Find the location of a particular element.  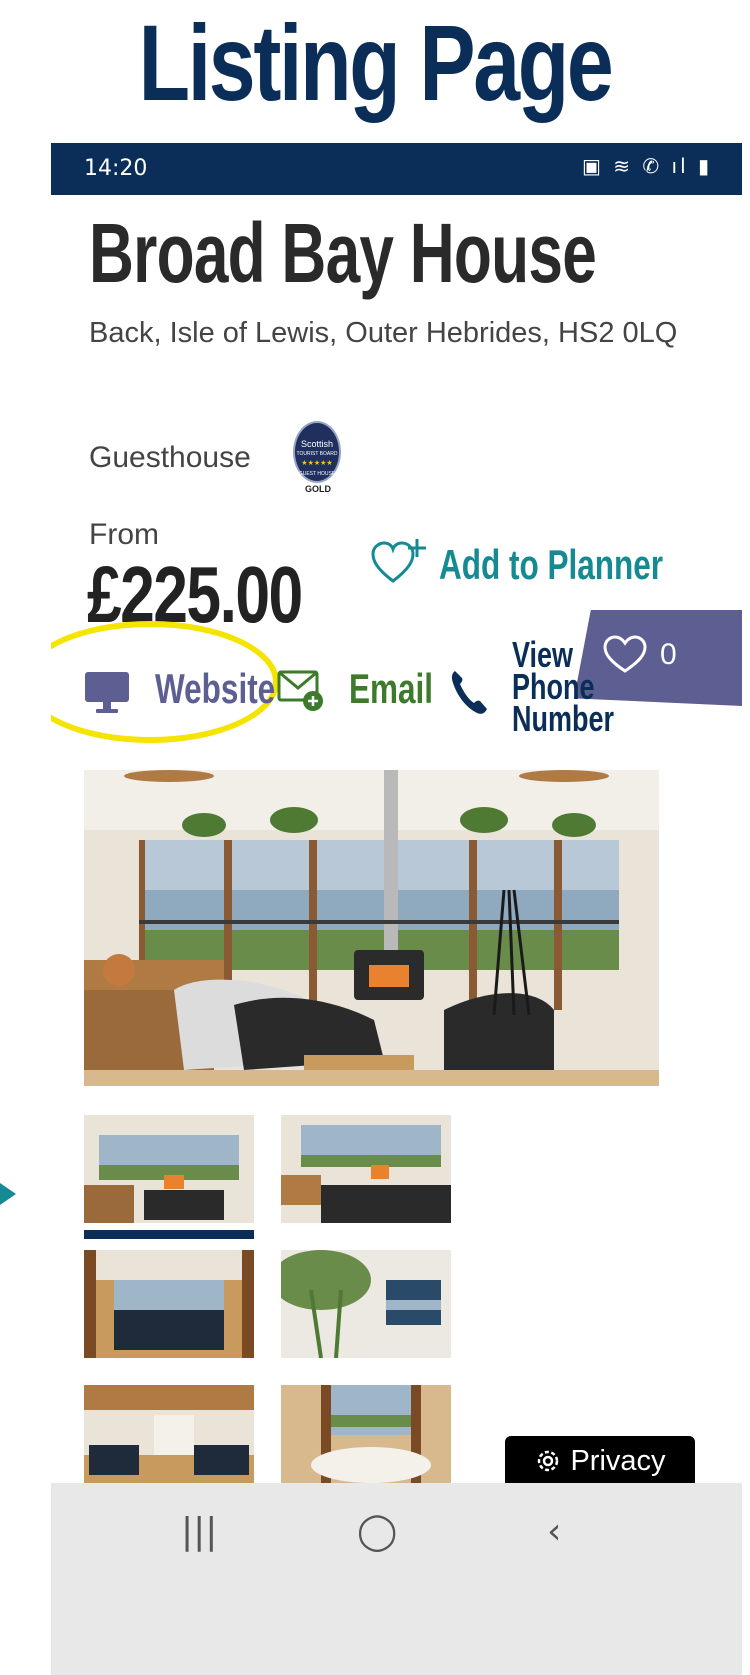

listing-title: Broad Bay House is located at coordinates (343, 253).